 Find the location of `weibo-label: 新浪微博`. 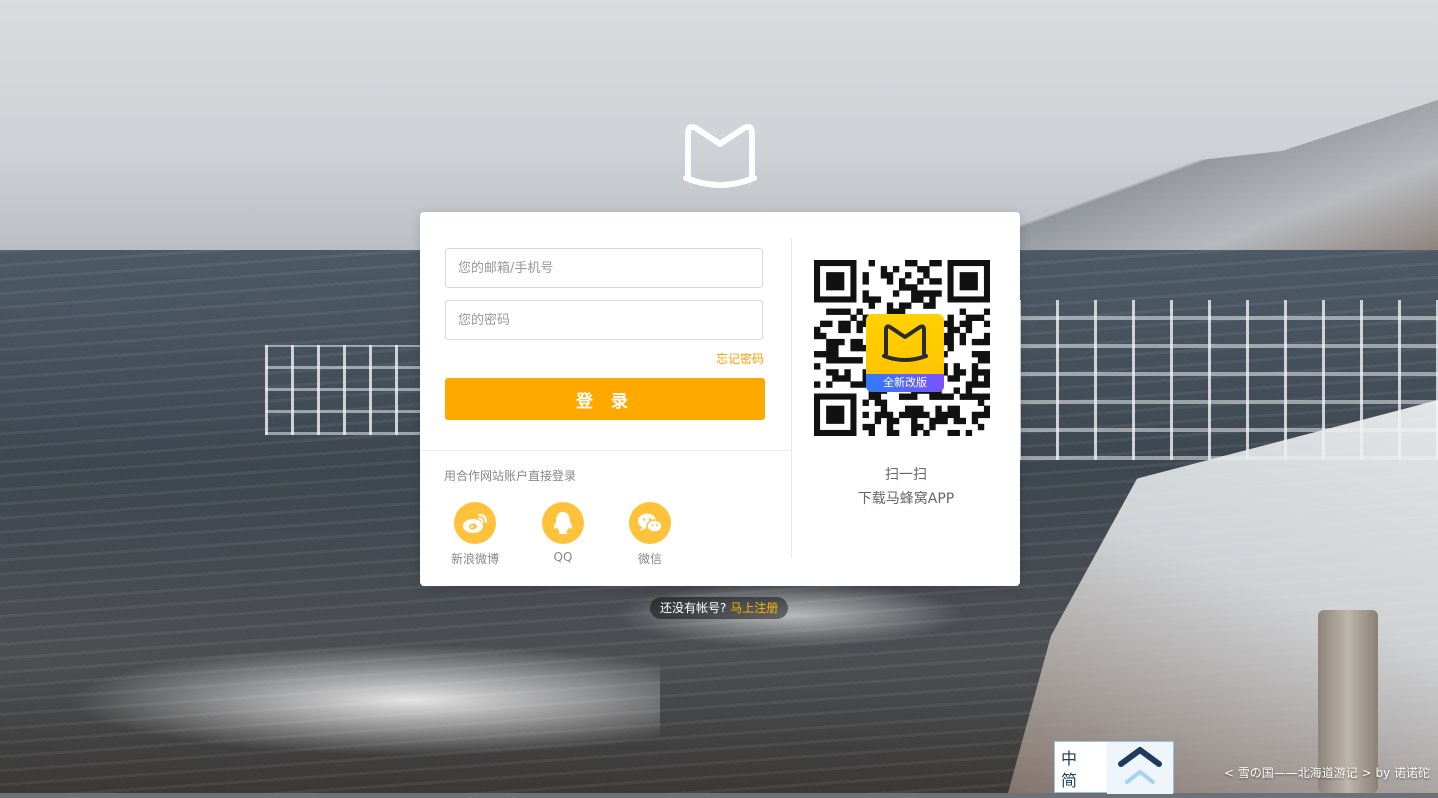

weibo-label: 新浪微博 is located at coordinates (474, 559).